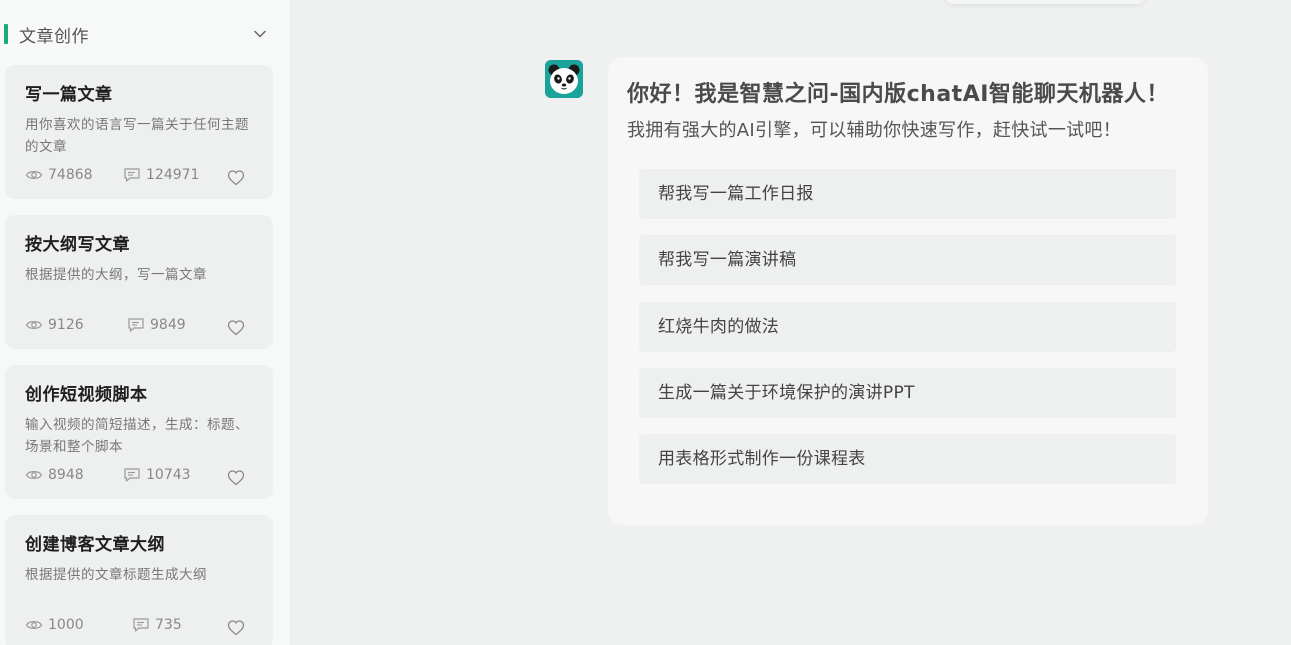  I want to click on panda-icon, so click(564, 79).